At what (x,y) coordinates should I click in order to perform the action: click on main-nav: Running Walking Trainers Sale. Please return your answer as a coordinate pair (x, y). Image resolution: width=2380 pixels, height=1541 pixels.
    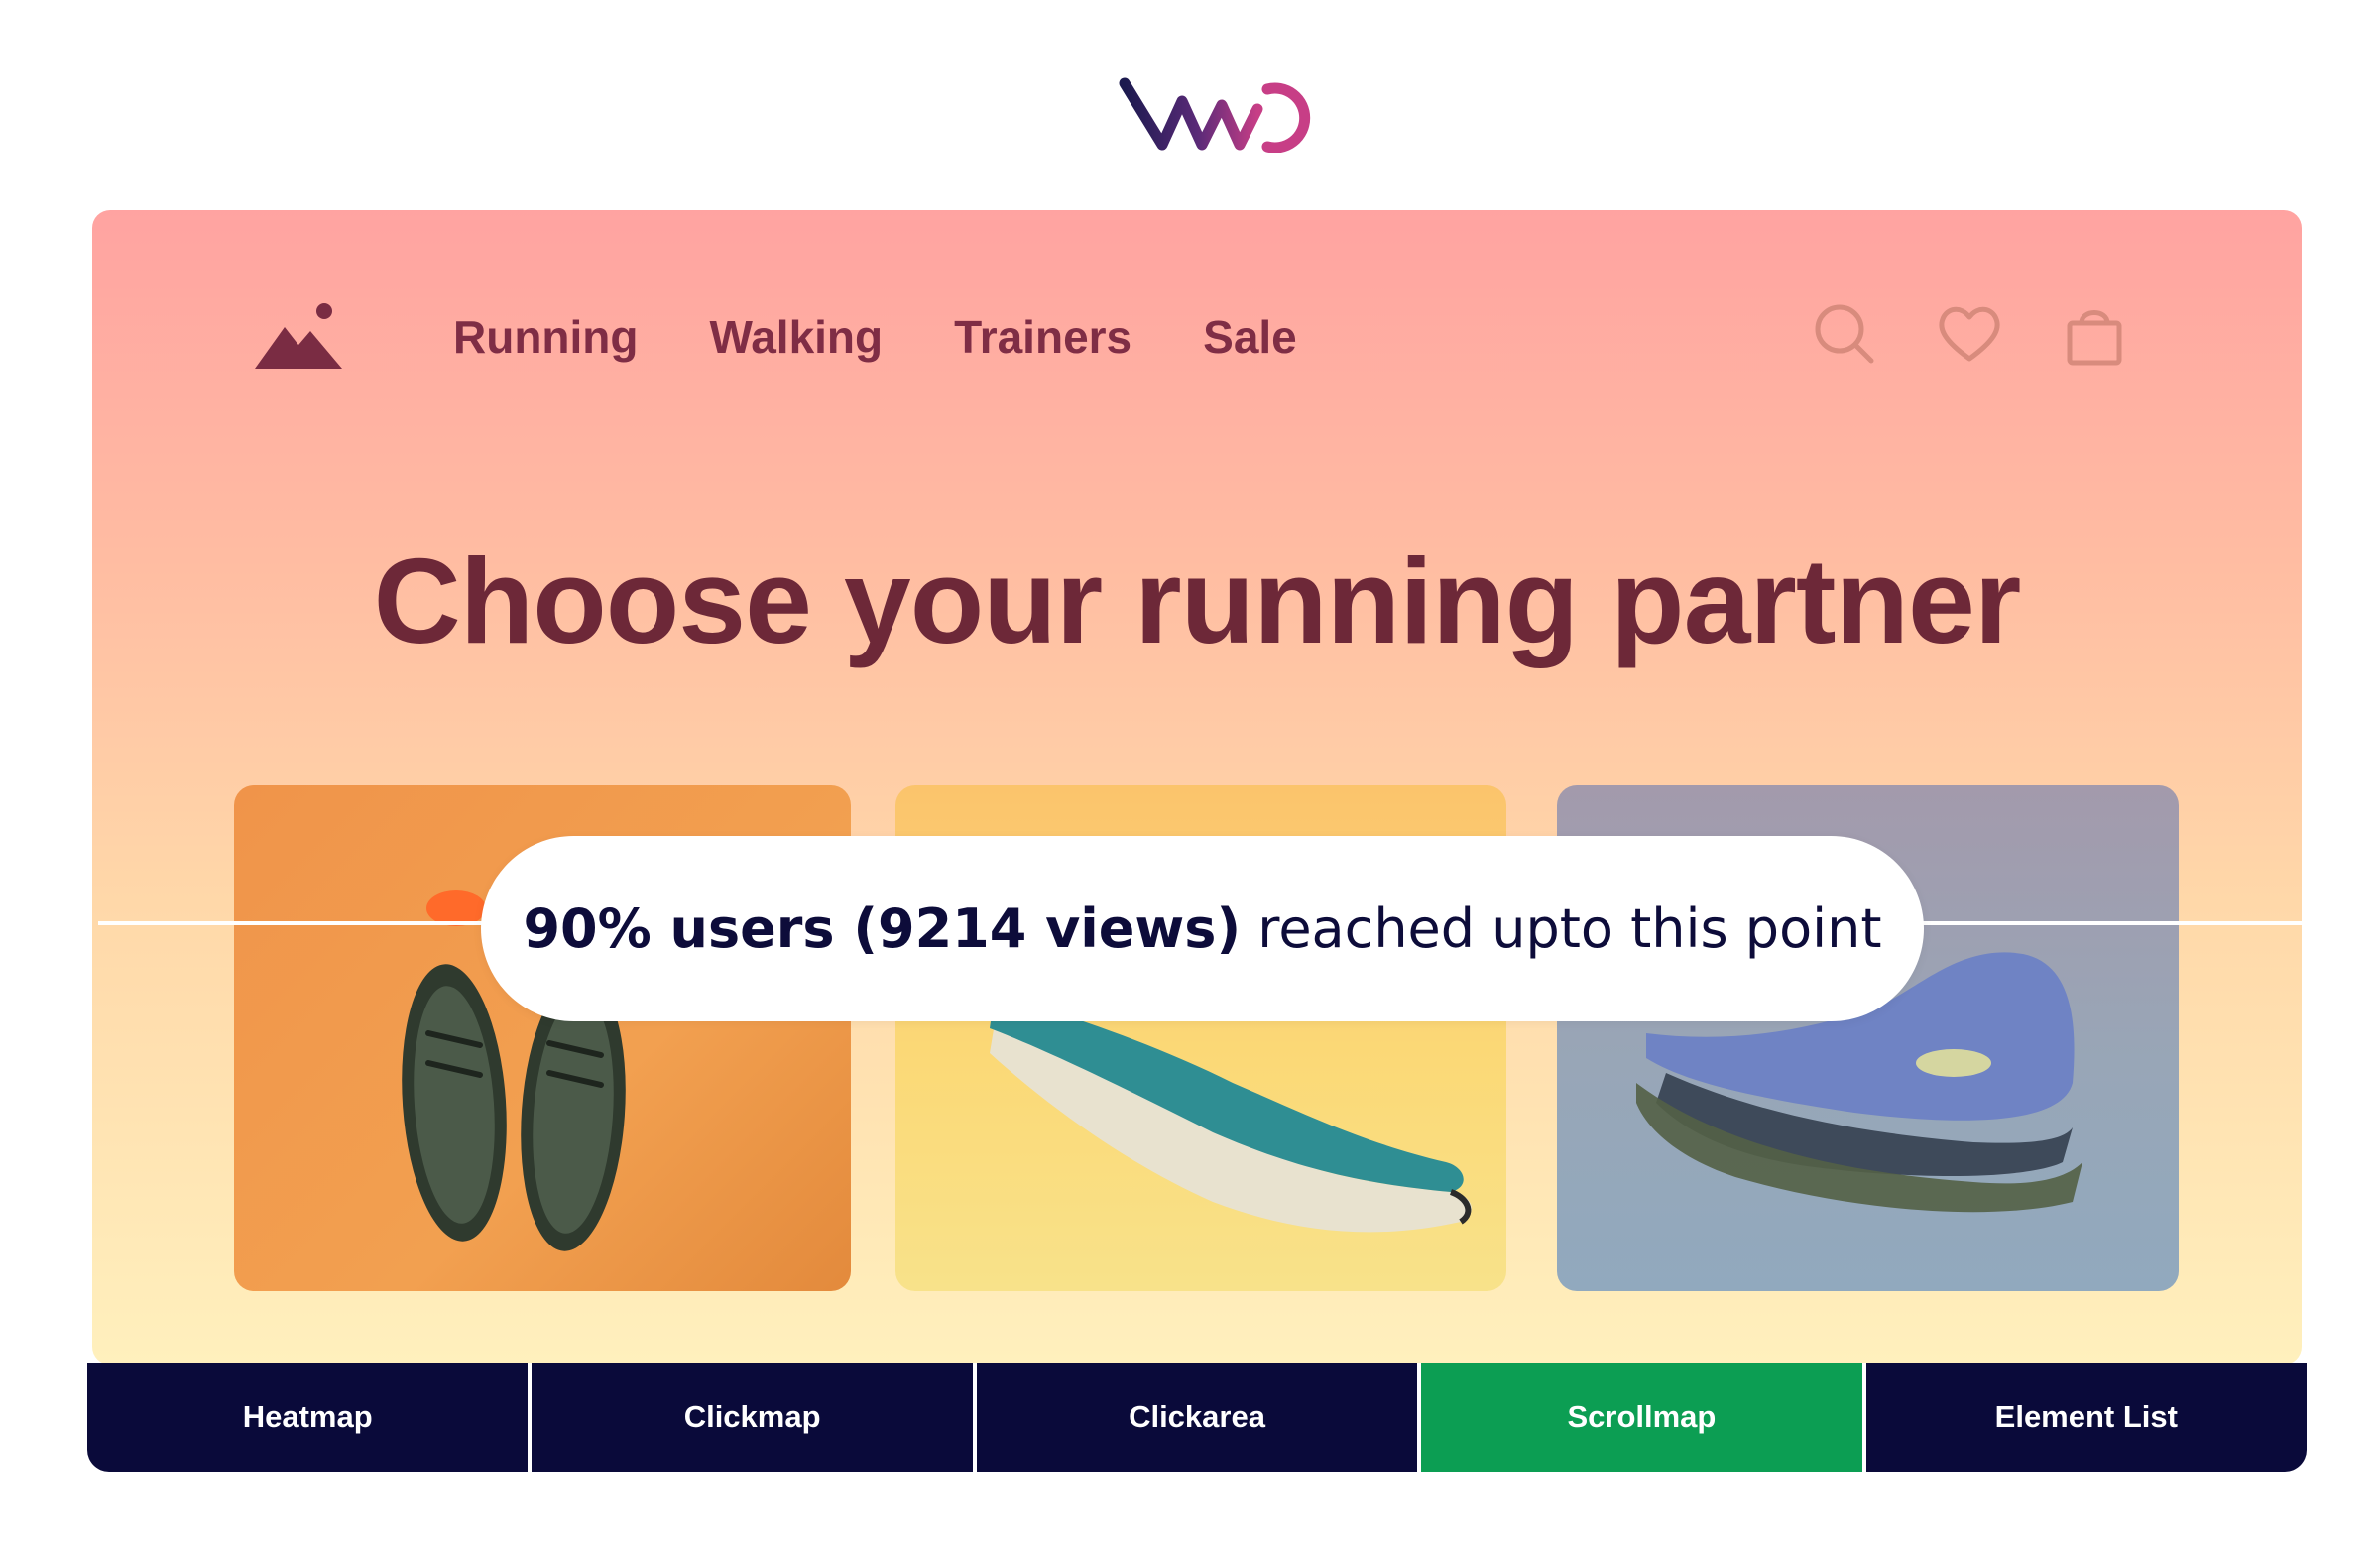
    Looking at the image, I should click on (910, 337).